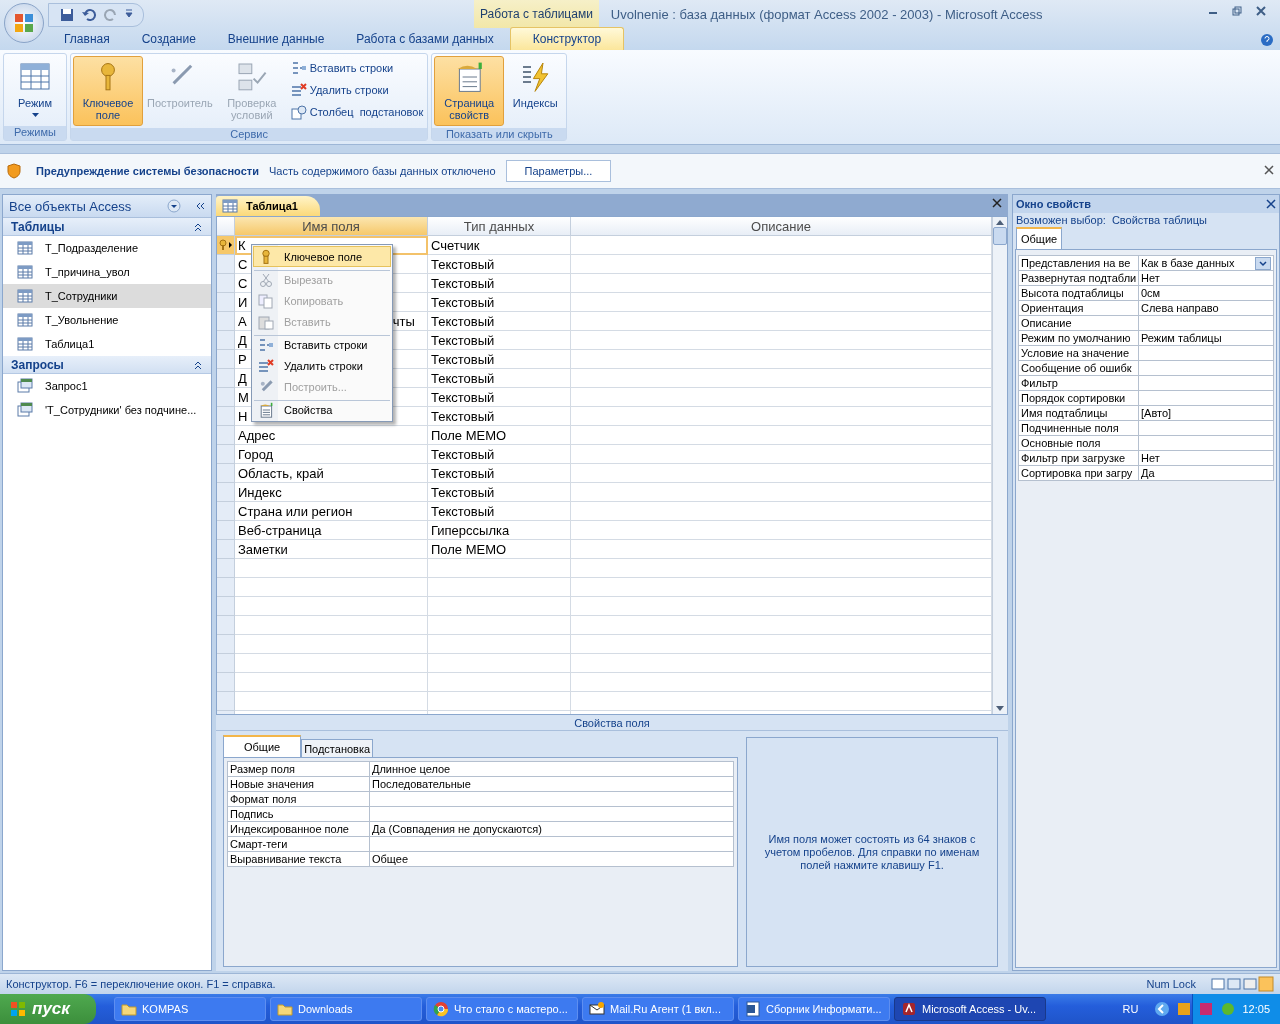 This screenshot has width=1280, height=1024. Describe the element at coordinates (107, 344) in the screenshot. I see `navigation-item: Таблица1` at that location.